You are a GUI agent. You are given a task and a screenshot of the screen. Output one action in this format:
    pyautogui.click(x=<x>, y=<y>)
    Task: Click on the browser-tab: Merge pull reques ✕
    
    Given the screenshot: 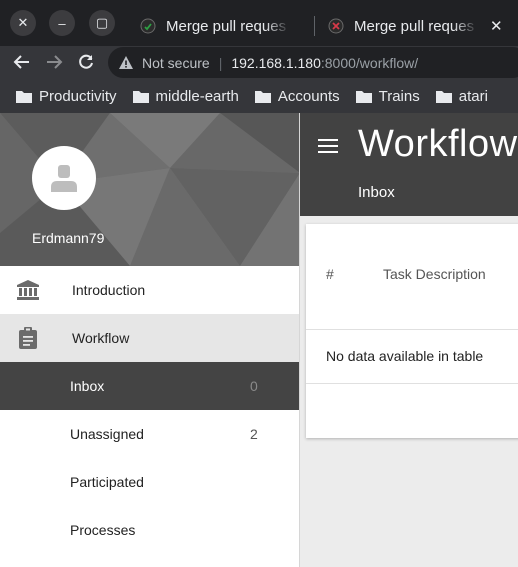 What is the action you would take?
    pyautogui.click(x=417, y=26)
    